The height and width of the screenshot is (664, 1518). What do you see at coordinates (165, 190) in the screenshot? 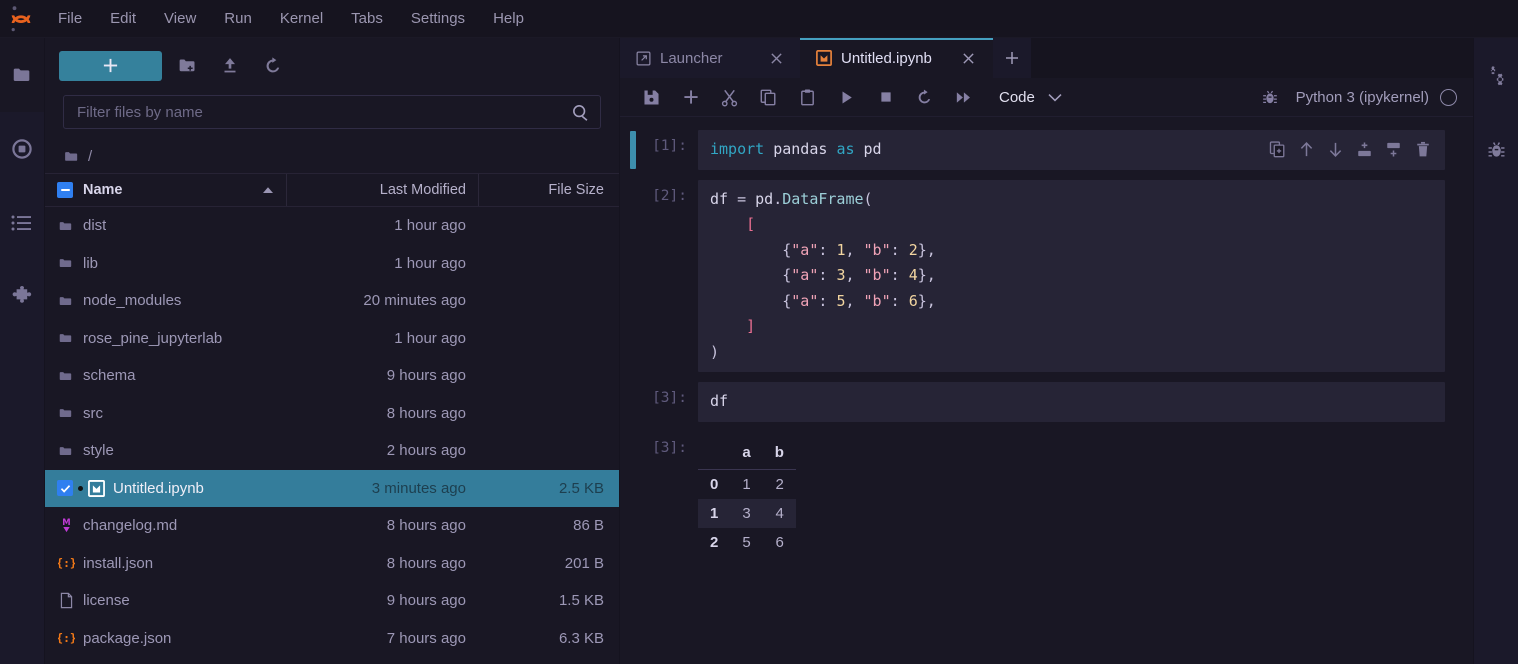
I see `column-header-name: Name` at bounding box center [165, 190].